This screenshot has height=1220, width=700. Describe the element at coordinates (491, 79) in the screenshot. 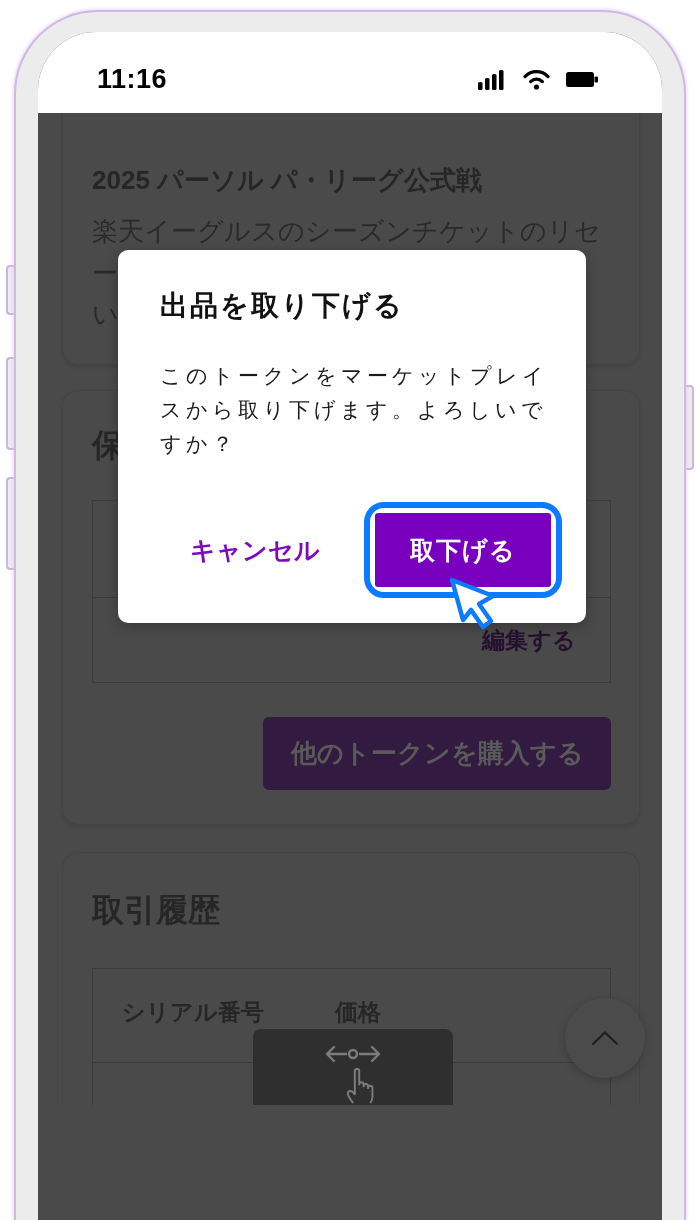

I see `signal-icon` at that location.